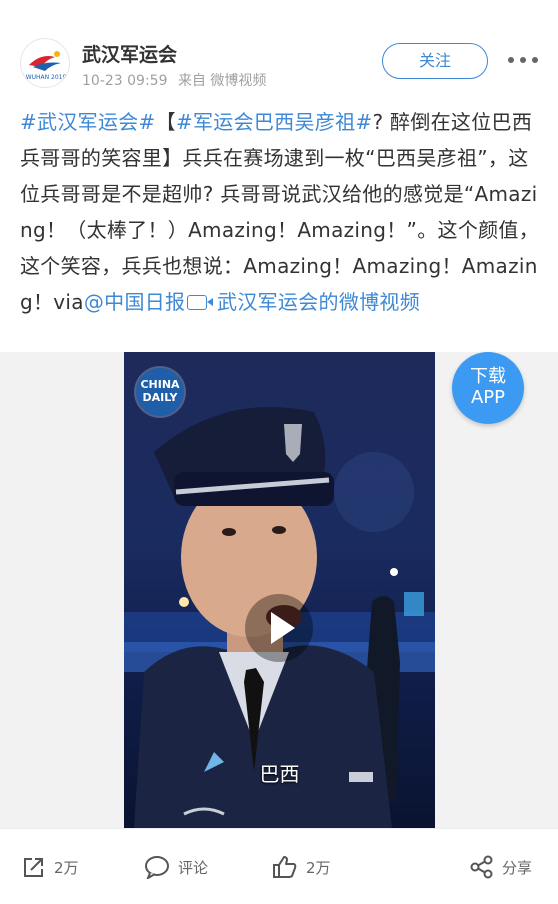 This screenshot has width=558, height=904. What do you see at coordinates (319, 302) in the screenshot?
I see `video-link-label: 武汉军运会的微博视频` at bounding box center [319, 302].